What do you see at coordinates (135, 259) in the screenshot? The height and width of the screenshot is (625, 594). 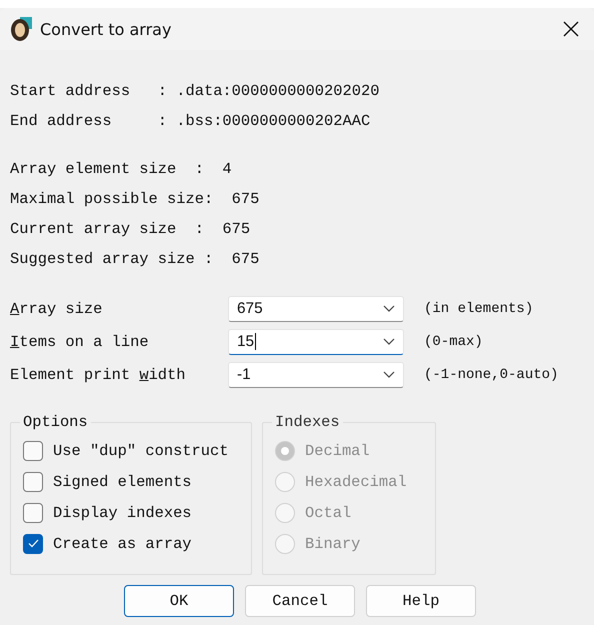 I see `size-text: Suggested array size : 675` at bounding box center [135, 259].